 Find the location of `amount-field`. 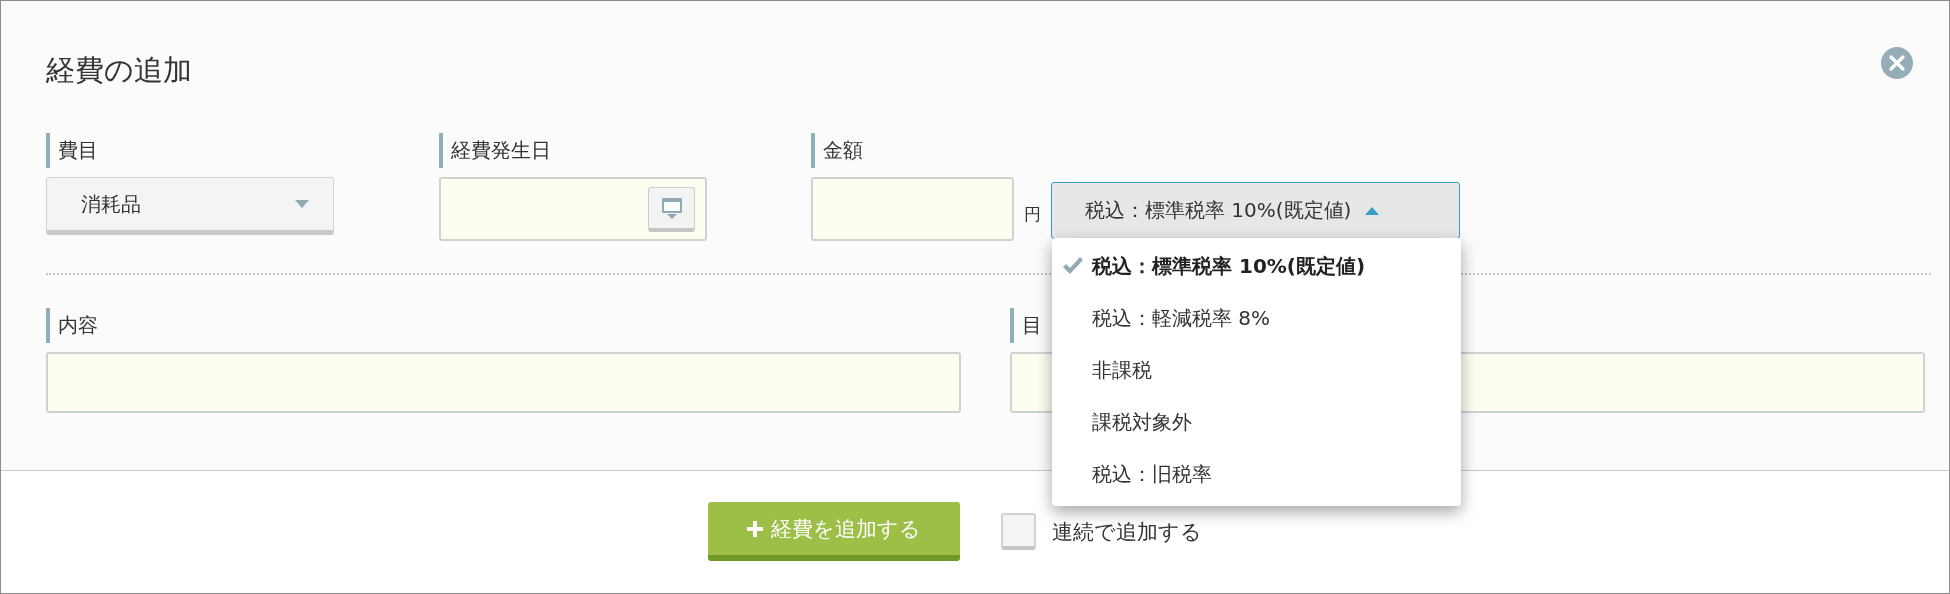

amount-field is located at coordinates (912, 209).